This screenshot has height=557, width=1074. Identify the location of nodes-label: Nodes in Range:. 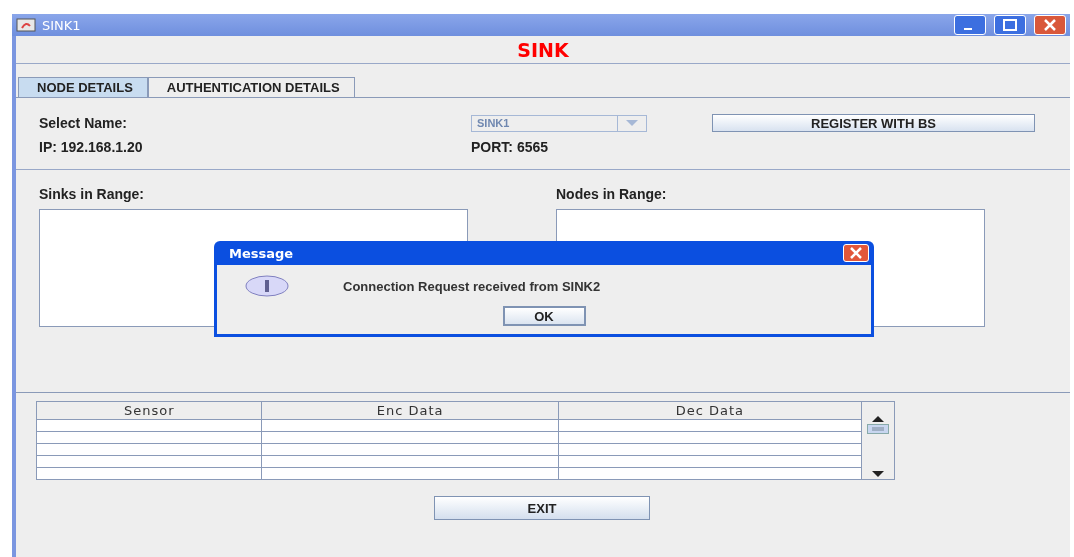
(612, 194).